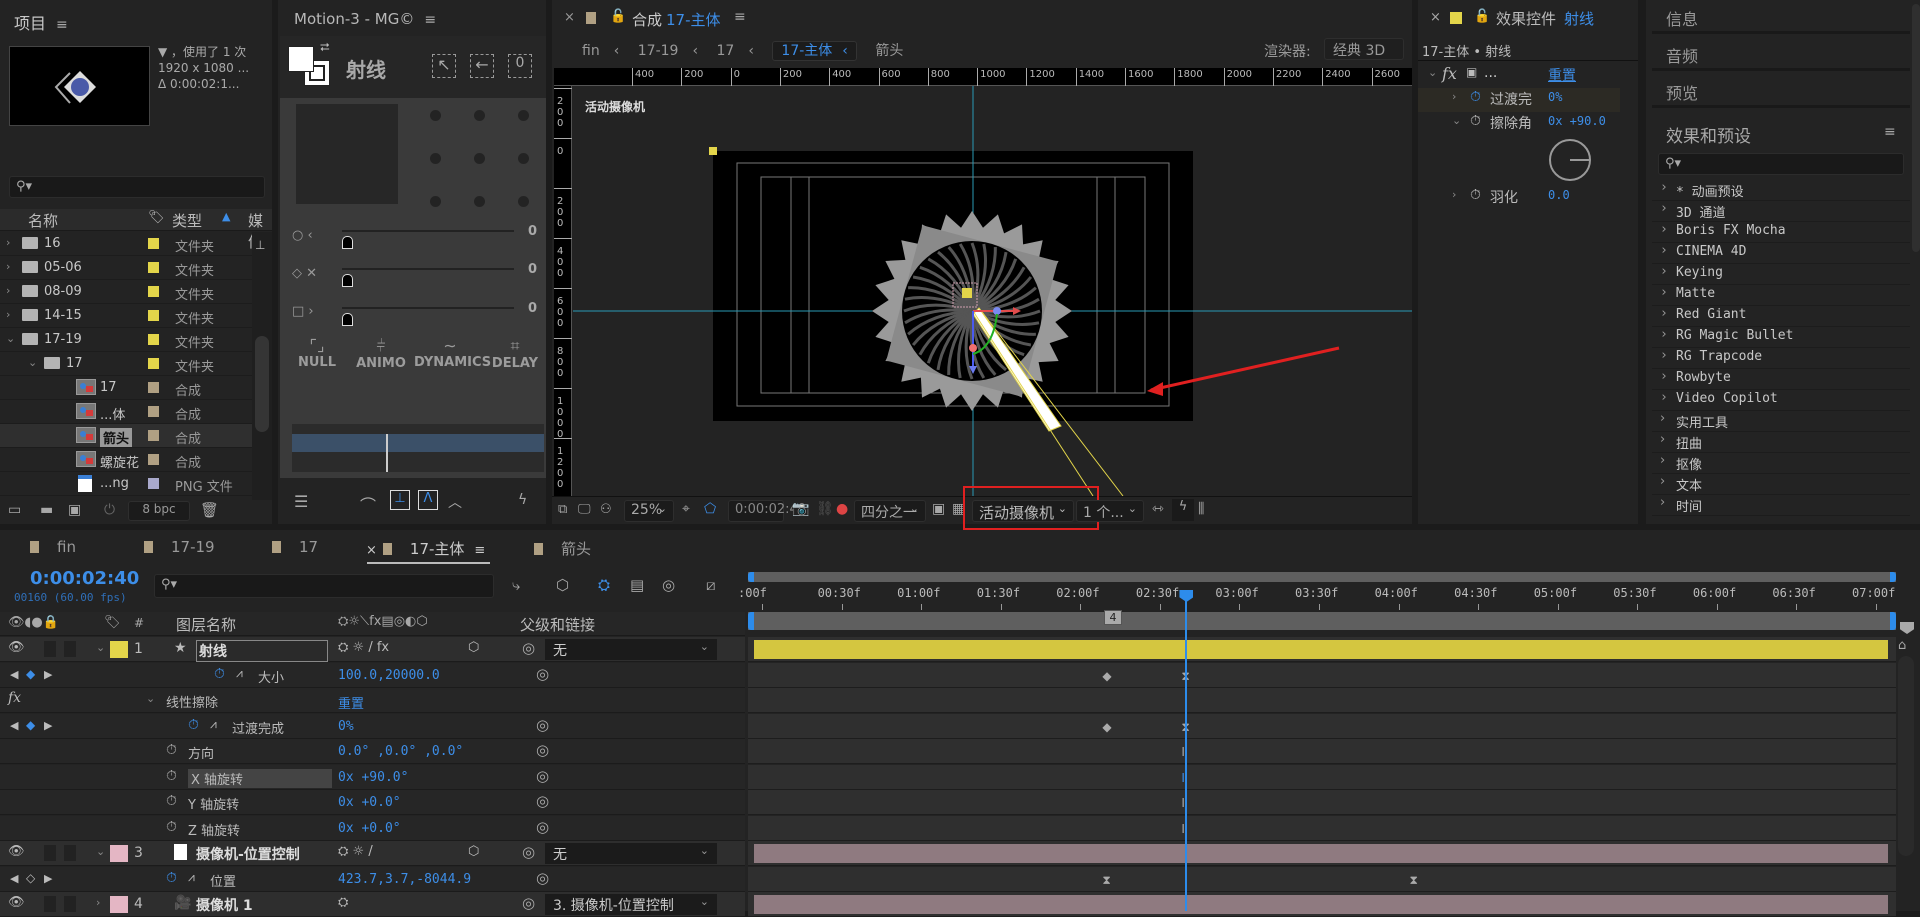 Image resolution: width=1920 pixels, height=917 pixels. I want to click on graph-icon: ⩘, so click(239, 673).